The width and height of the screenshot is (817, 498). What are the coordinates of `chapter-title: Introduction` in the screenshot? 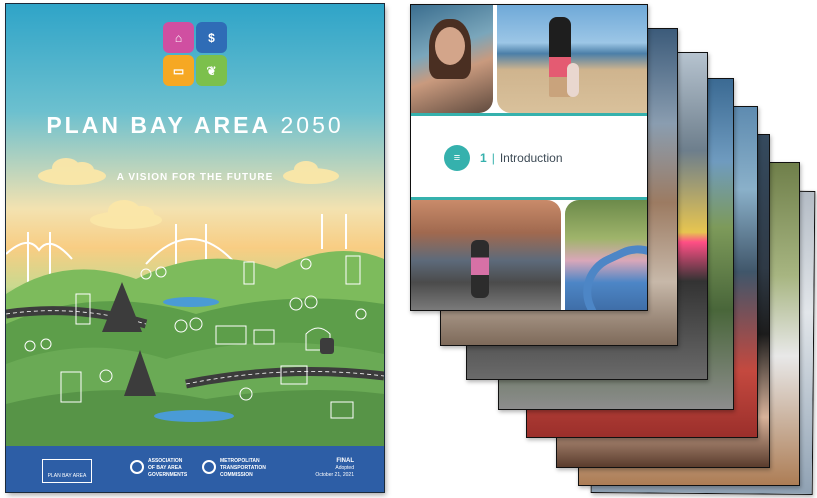 It's located at (531, 158).